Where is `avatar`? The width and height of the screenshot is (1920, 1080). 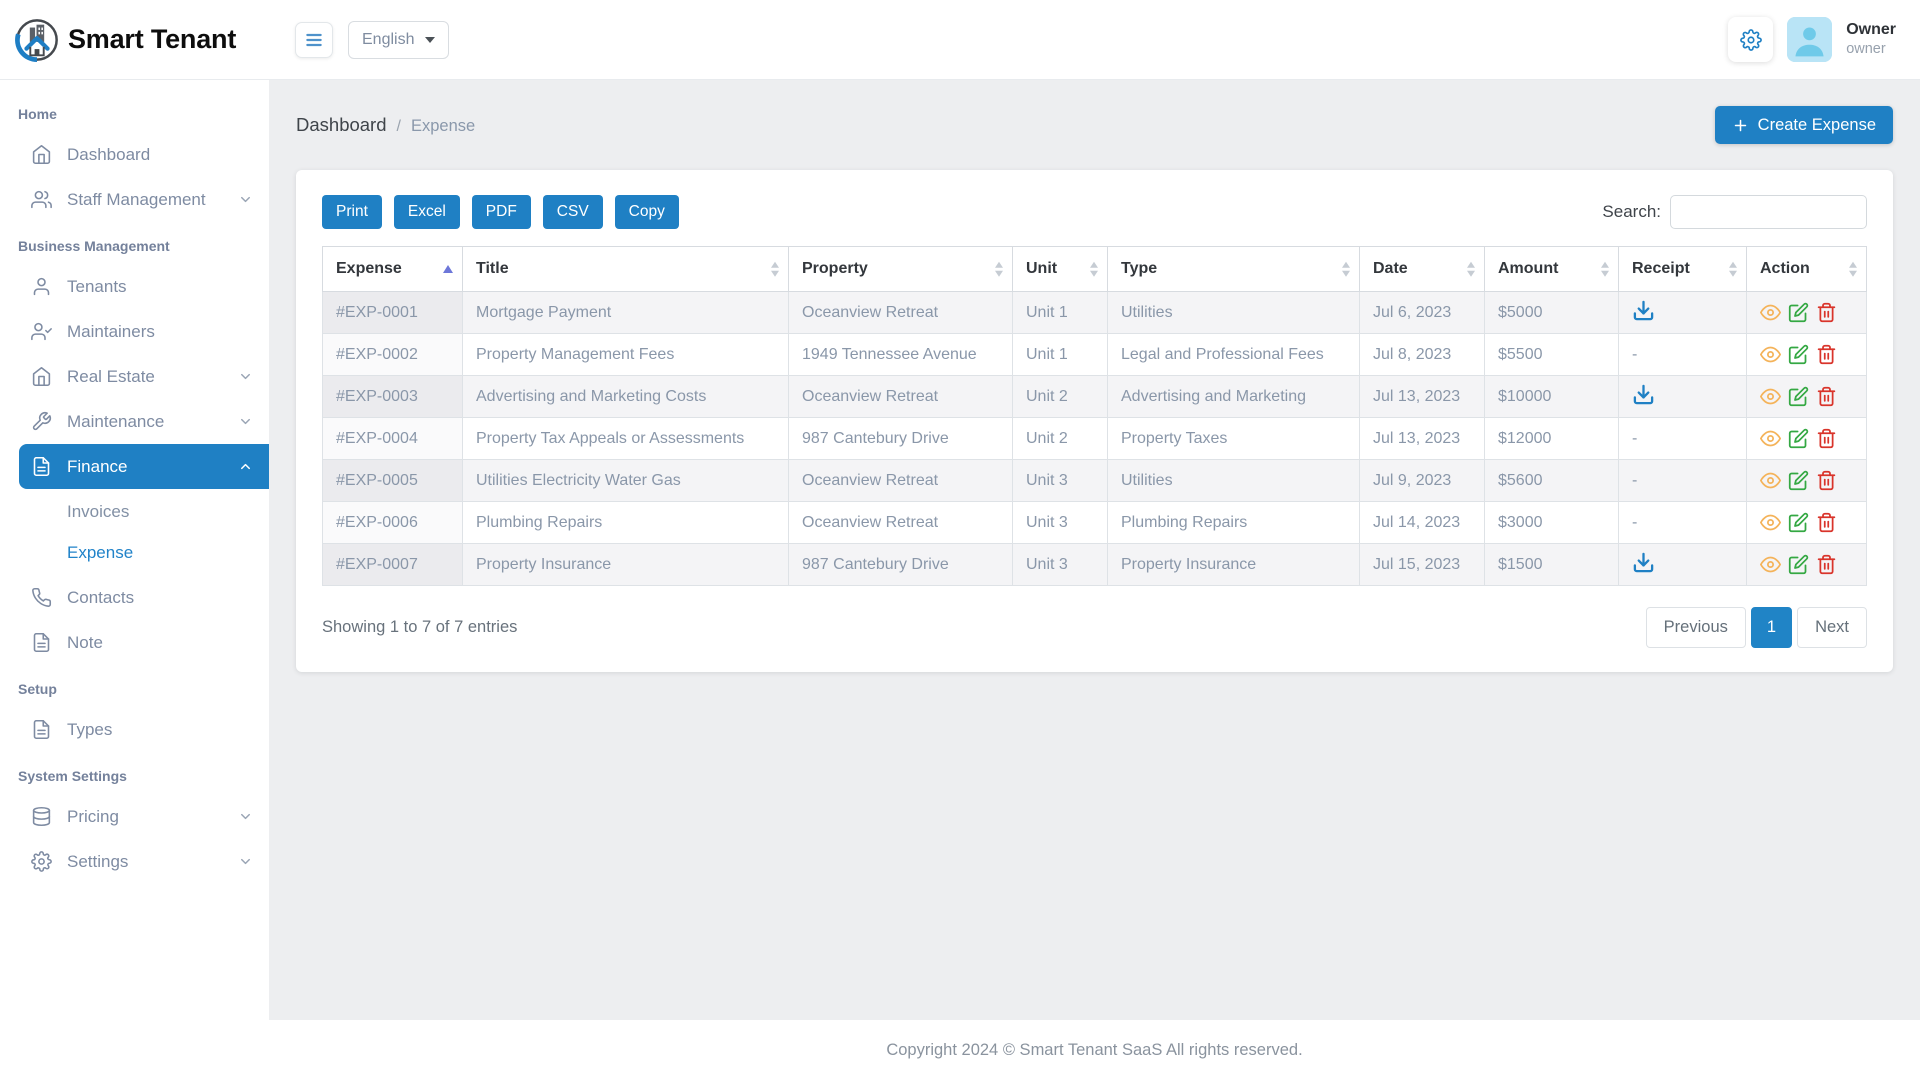
avatar is located at coordinates (1810, 39).